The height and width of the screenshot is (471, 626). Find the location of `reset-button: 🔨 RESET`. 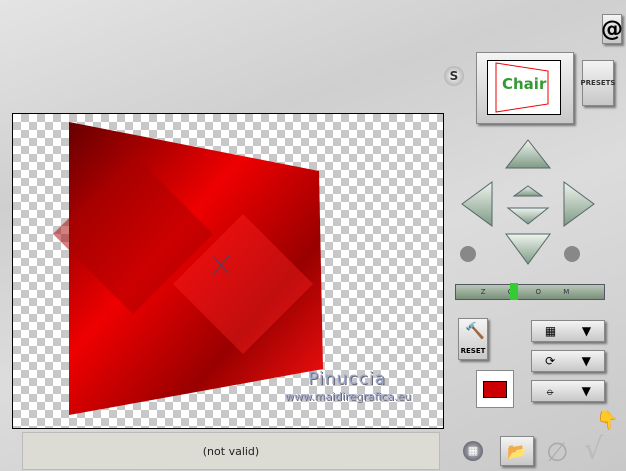

reset-button: 🔨 RESET is located at coordinates (473, 339).